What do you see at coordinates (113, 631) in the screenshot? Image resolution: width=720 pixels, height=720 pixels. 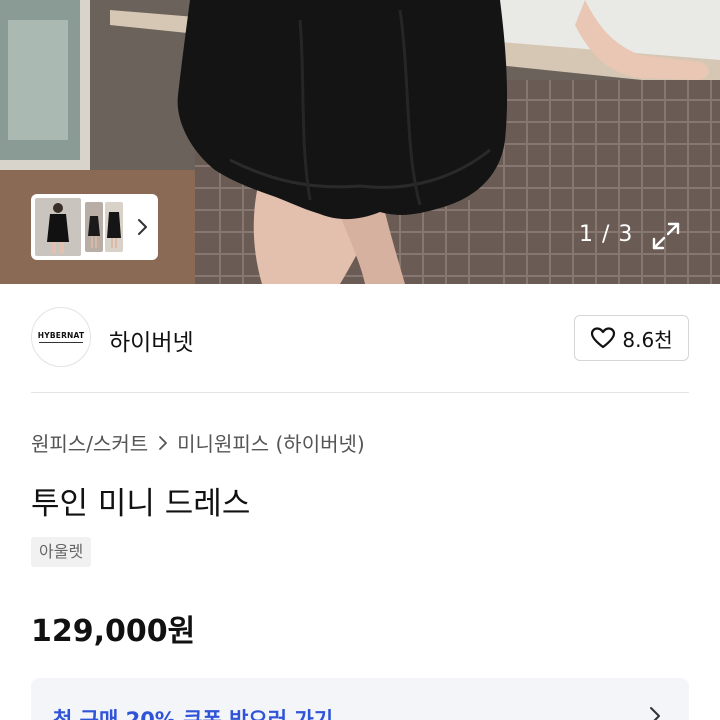 I see `product-price: 129,000원` at bounding box center [113, 631].